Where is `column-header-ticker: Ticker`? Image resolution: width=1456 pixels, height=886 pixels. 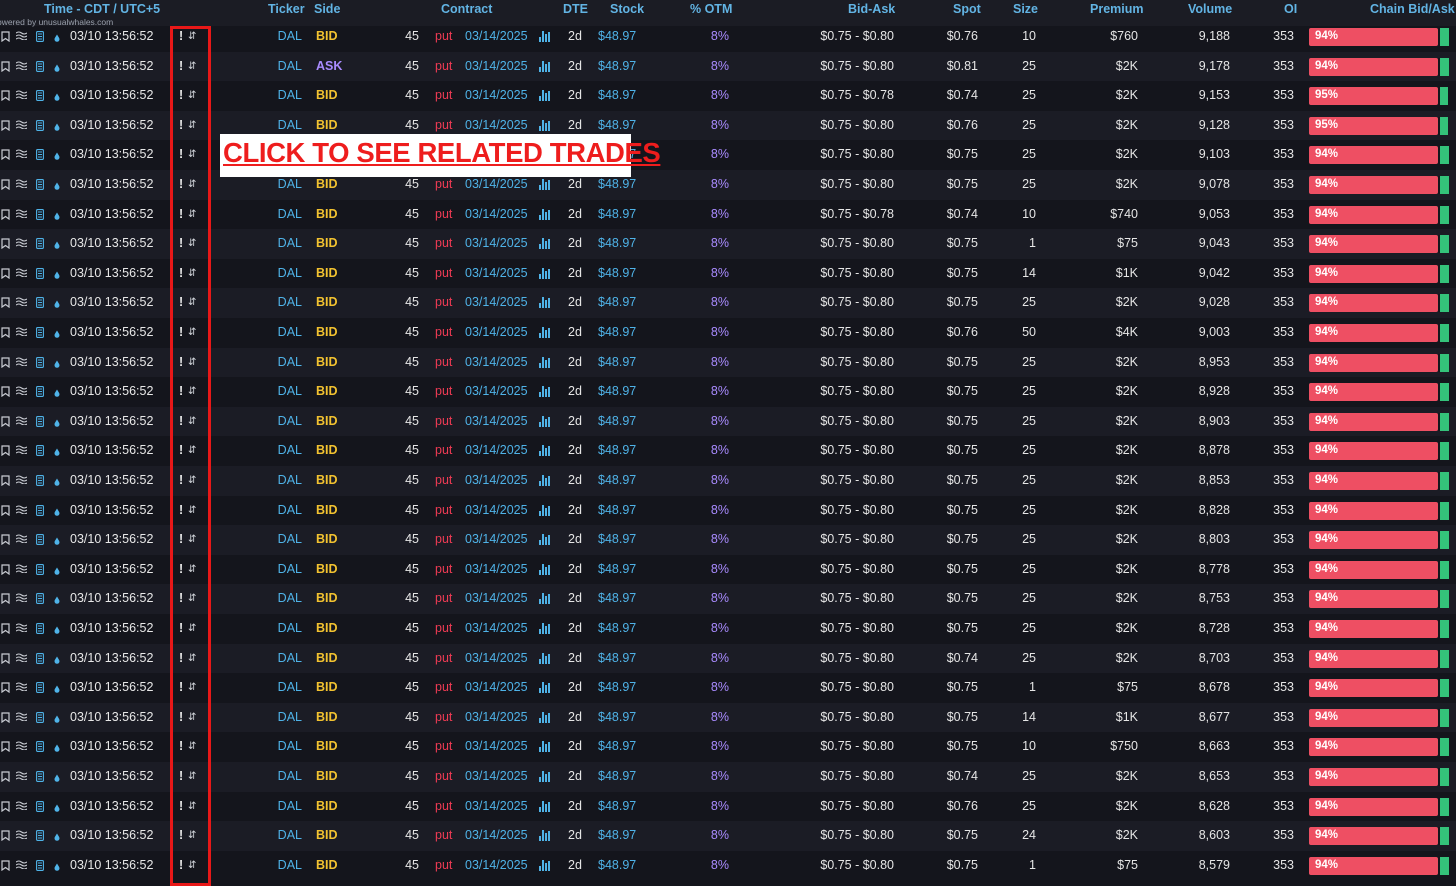 column-header-ticker: Ticker is located at coordinates (286, 9).